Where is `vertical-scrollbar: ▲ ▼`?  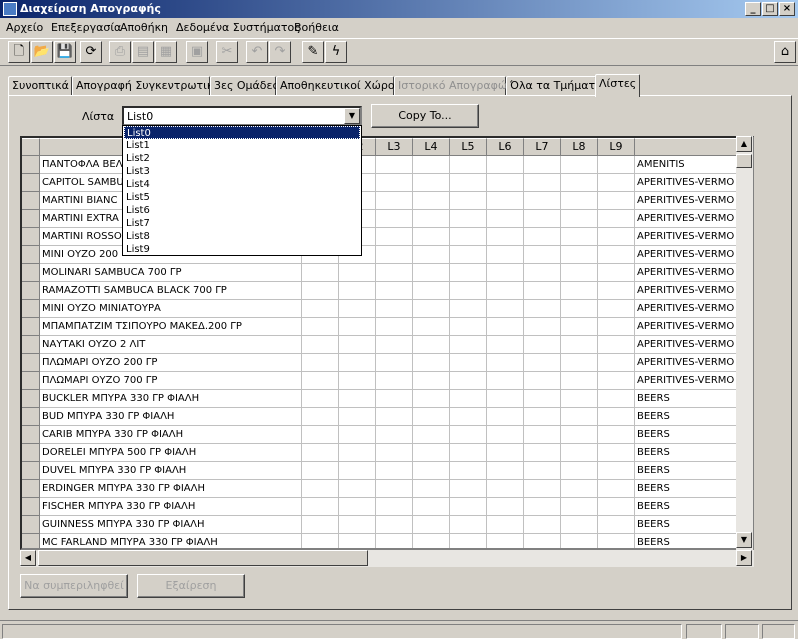
vertical-scrollbar: ▲ ▼ is located at coordinates (744, 343).